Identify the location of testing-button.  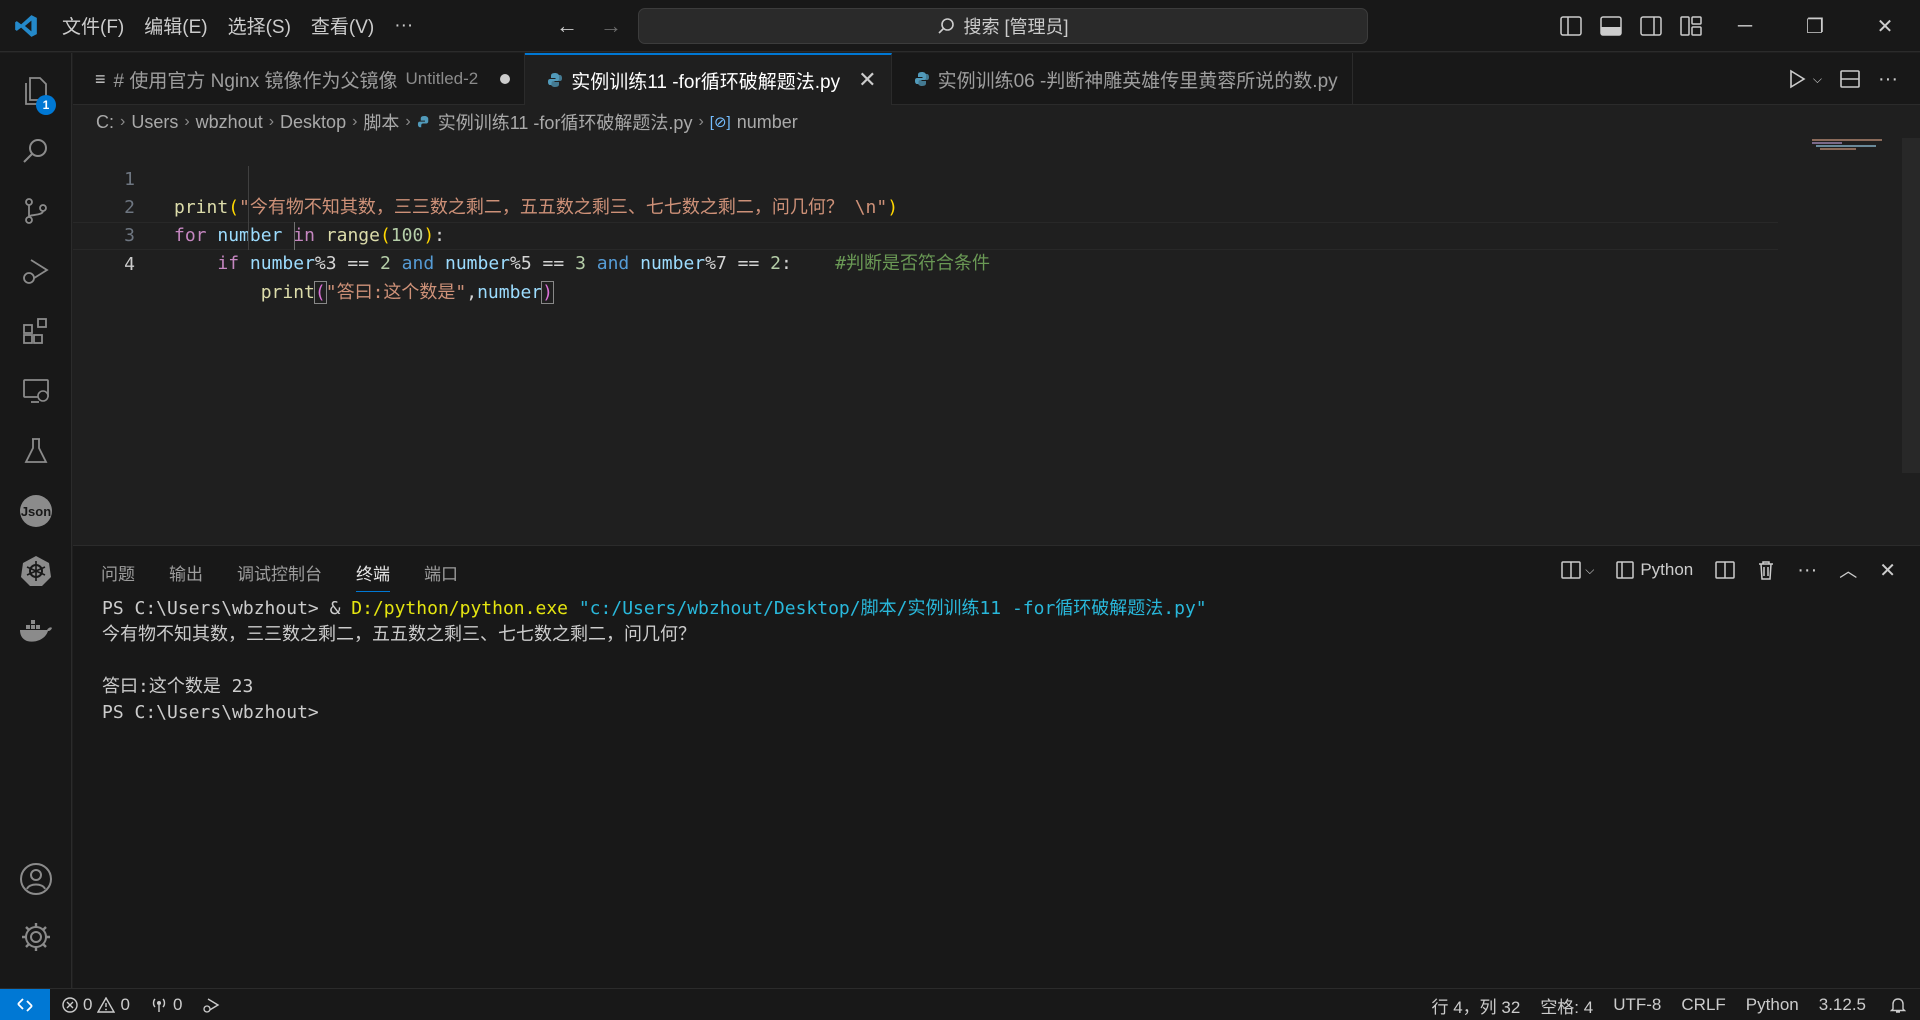
(36, 451).